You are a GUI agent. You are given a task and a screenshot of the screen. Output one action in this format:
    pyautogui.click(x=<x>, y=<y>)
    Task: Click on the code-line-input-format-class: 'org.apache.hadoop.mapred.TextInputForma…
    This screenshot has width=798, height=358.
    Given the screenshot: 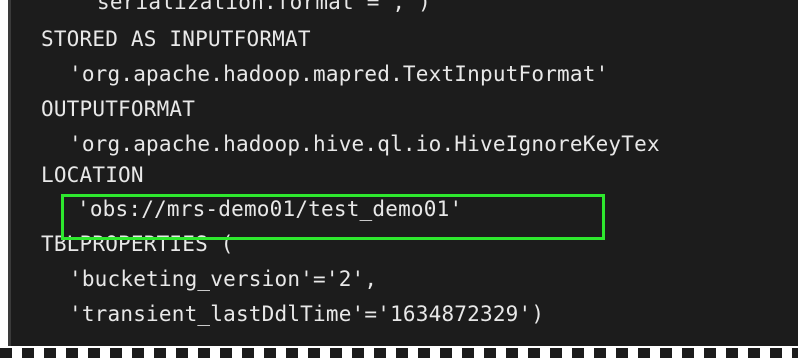 What is the action you would take?
    pyautogui.click(x=339, y=74)
    